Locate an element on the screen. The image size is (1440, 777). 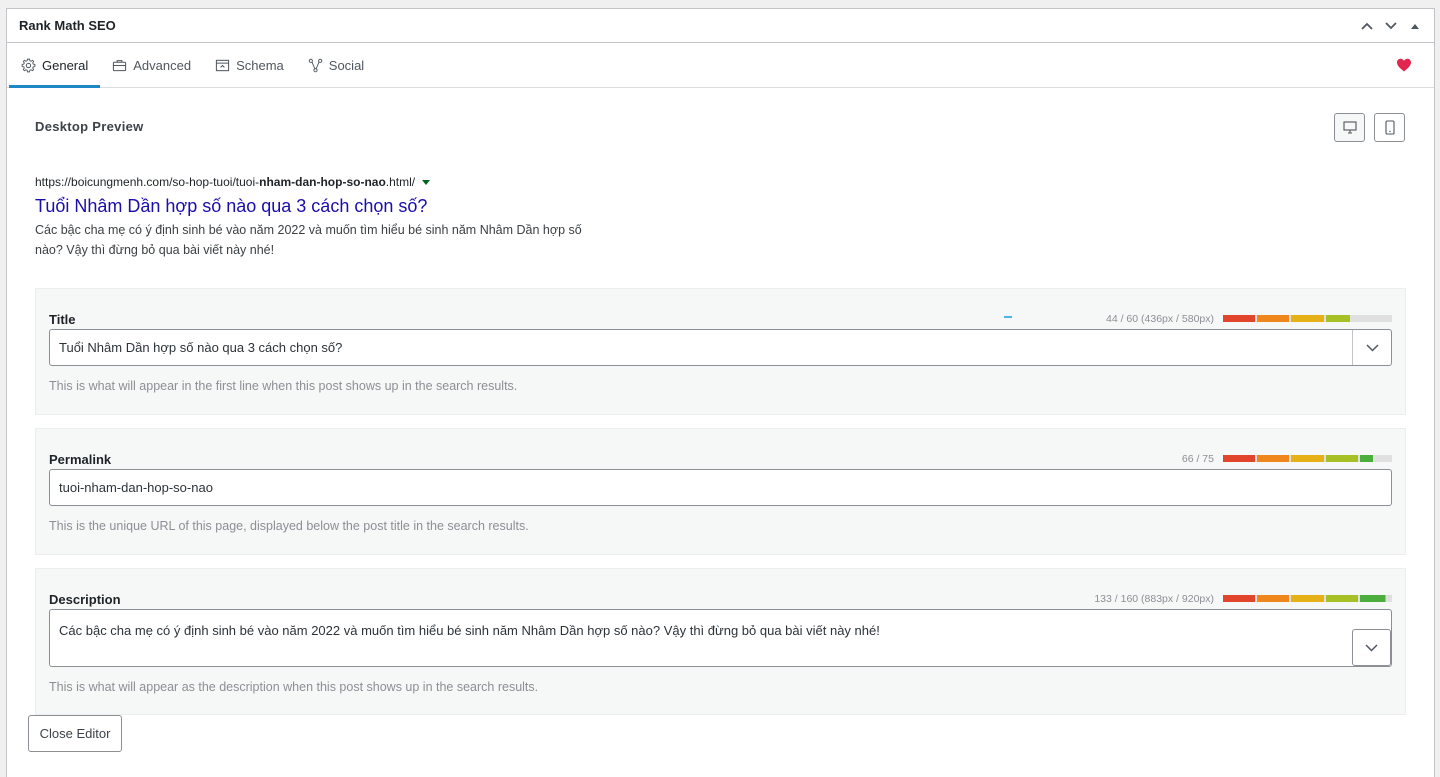
mobile-preview-button is located at coordinates (1389, 127).